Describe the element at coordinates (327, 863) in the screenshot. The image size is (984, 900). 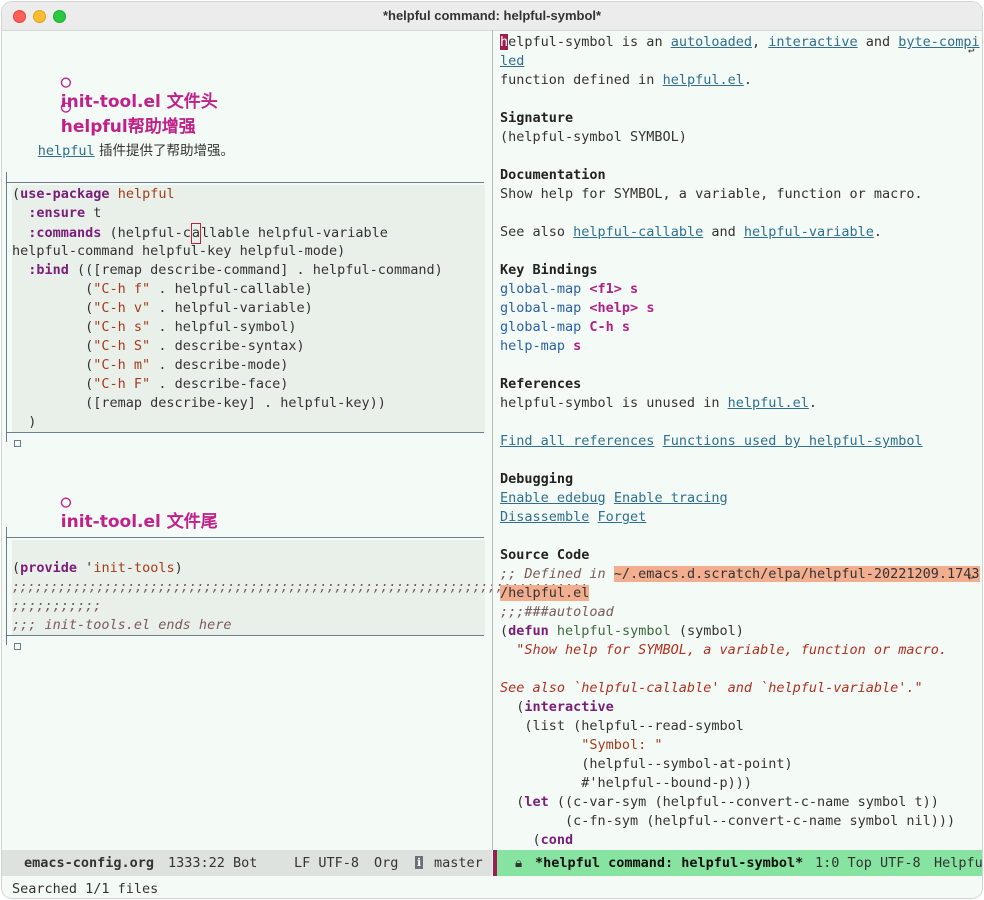
I see `encoding: LF UTF-8` at that location.